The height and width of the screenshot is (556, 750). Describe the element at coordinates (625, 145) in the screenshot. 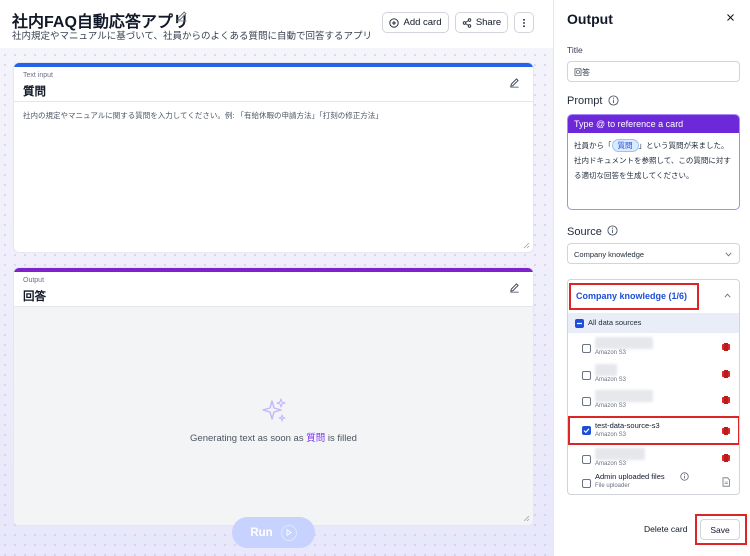

I see `card-reference-chip: 質問` at that location.